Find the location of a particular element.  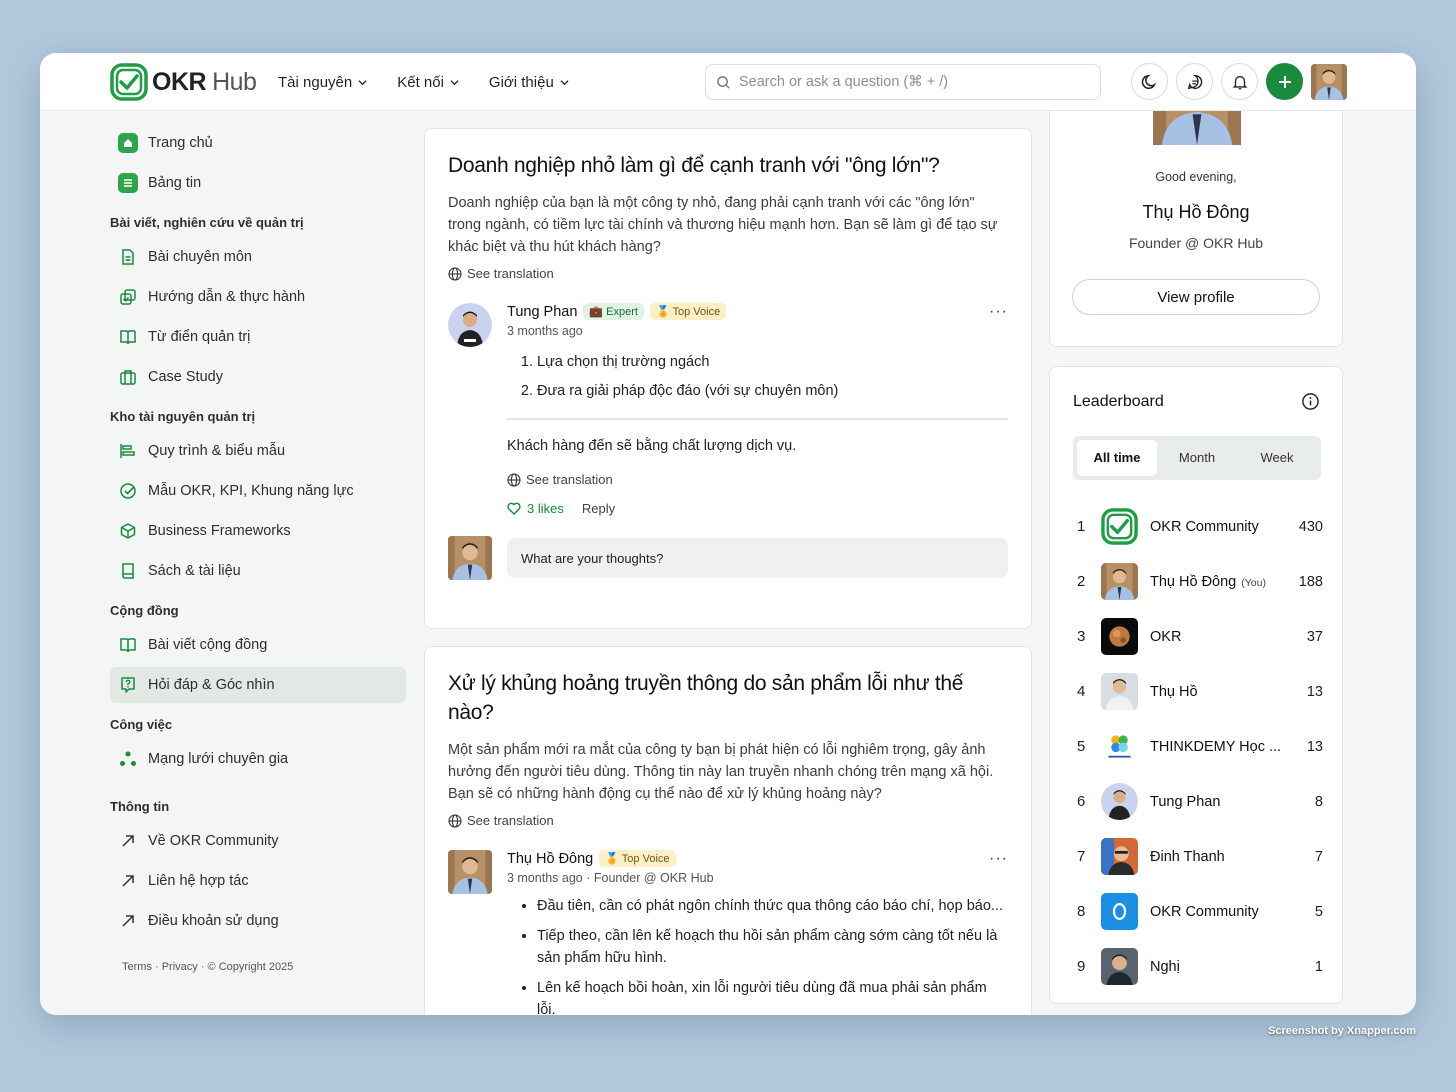

leaderboard-row: 4 Thụ Hồ 13 is located at coordinates (1198, 691).